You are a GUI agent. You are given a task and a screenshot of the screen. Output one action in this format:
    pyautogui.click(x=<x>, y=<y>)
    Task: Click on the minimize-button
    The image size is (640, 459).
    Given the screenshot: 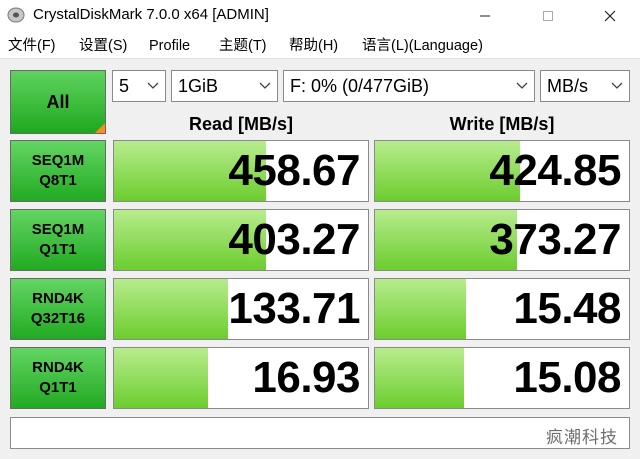 What is the action you would take?
    pyautogui.click(x=485, y=15)
    